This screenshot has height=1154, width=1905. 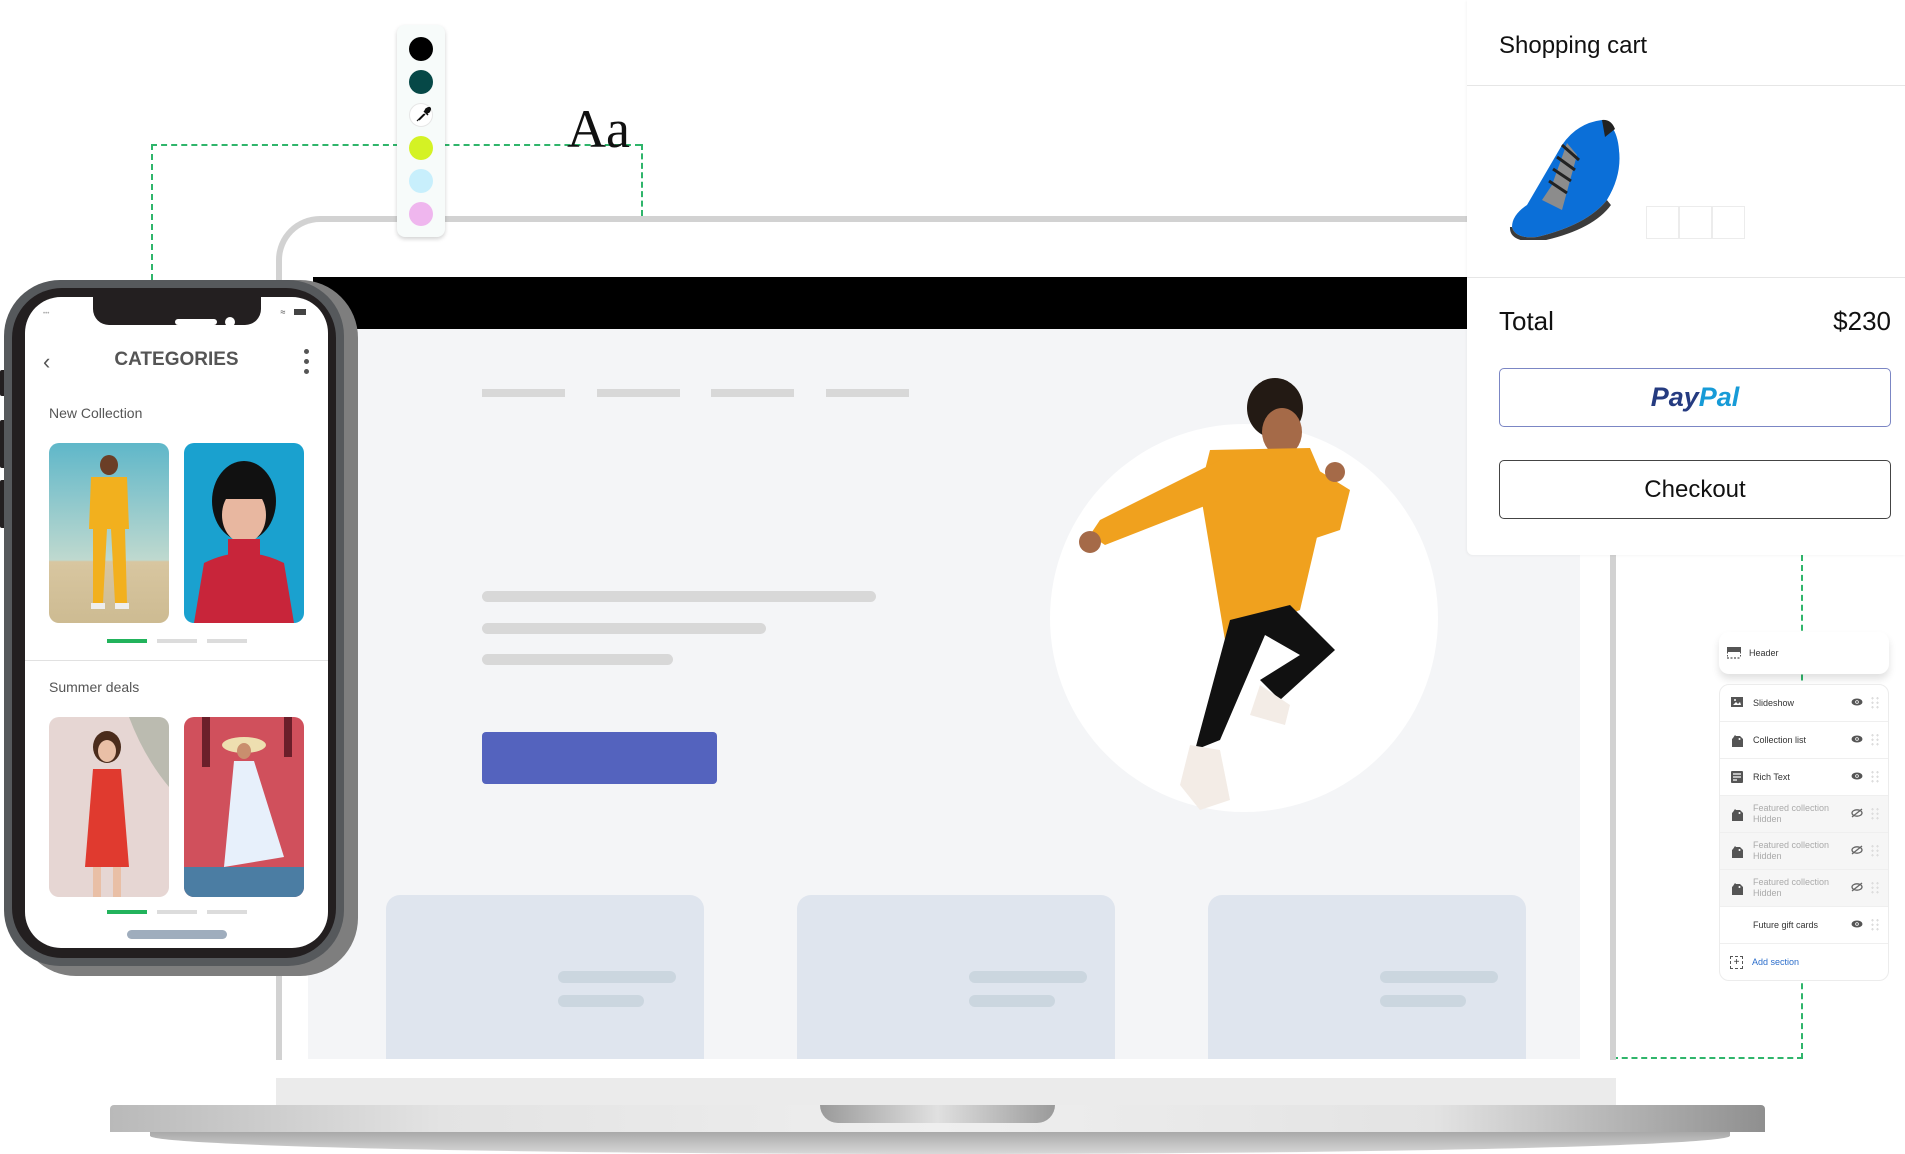 I want to click on battery-icon, so click(x=300, y=312).